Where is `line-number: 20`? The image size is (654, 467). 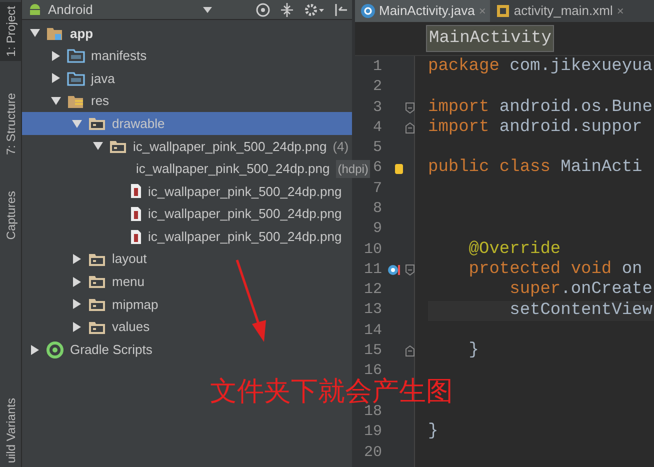 line-number: 20 is located at coordinates (372, 452).